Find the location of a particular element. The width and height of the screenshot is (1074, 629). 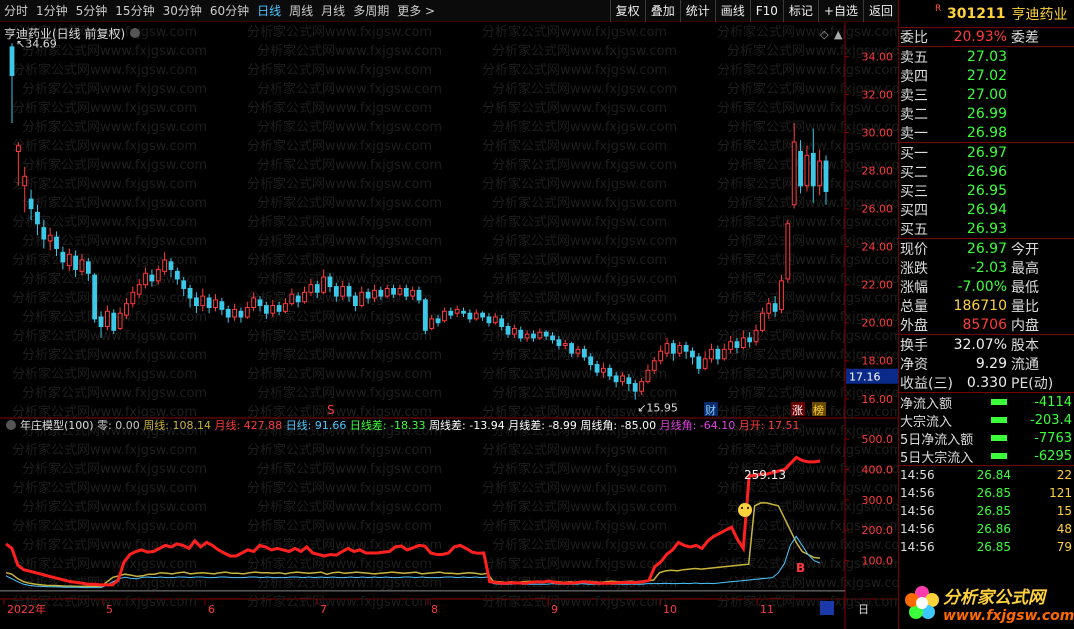

period-tab: 30分钟 is located at coordinates (182, 11).